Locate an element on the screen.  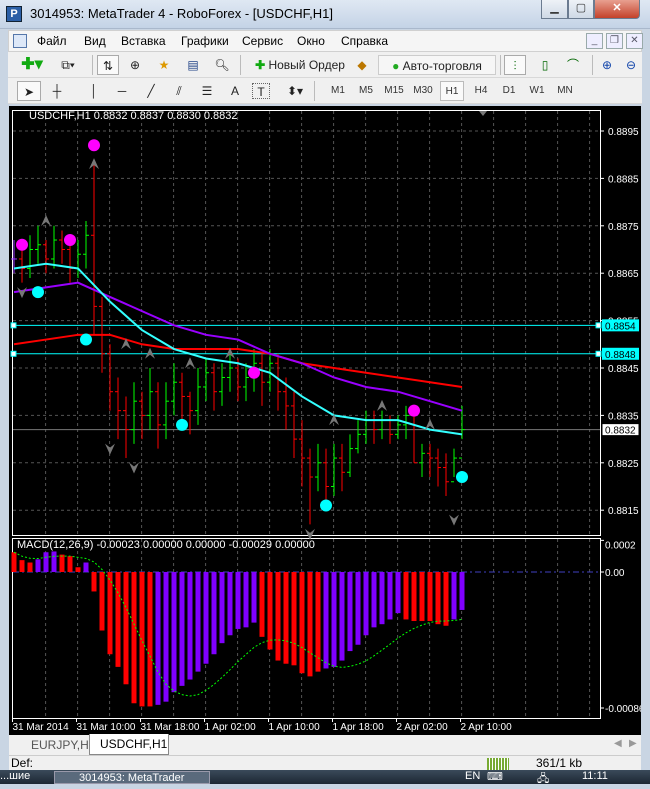
tab-usdchf: USDCHF,H1 is located at coordinates (129, 744).